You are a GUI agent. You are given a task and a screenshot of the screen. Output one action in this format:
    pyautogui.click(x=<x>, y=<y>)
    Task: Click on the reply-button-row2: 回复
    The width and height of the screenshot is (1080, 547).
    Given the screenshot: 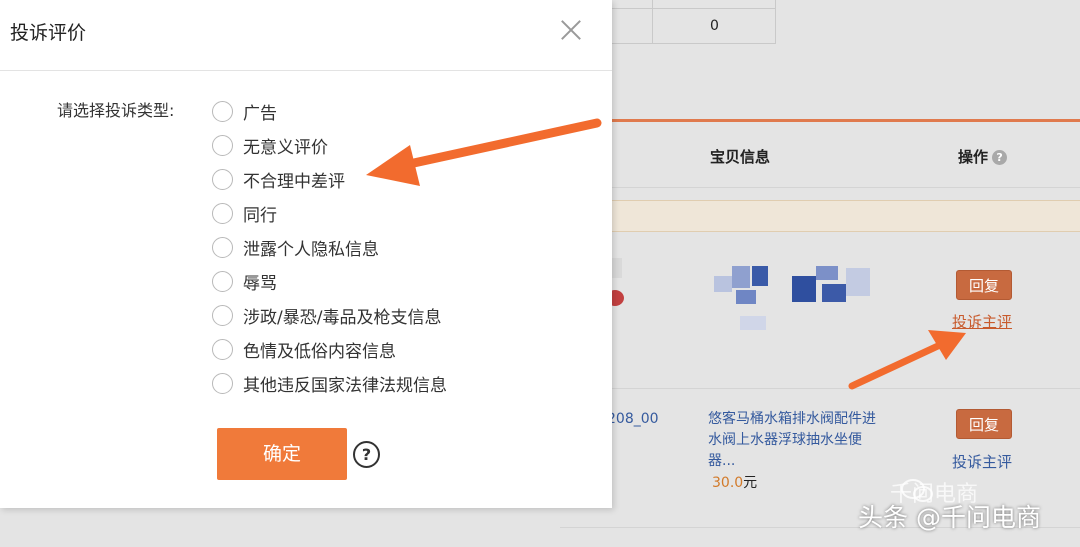 What is the action you would take?
    pyautogui.click(x=984, y=424)
    